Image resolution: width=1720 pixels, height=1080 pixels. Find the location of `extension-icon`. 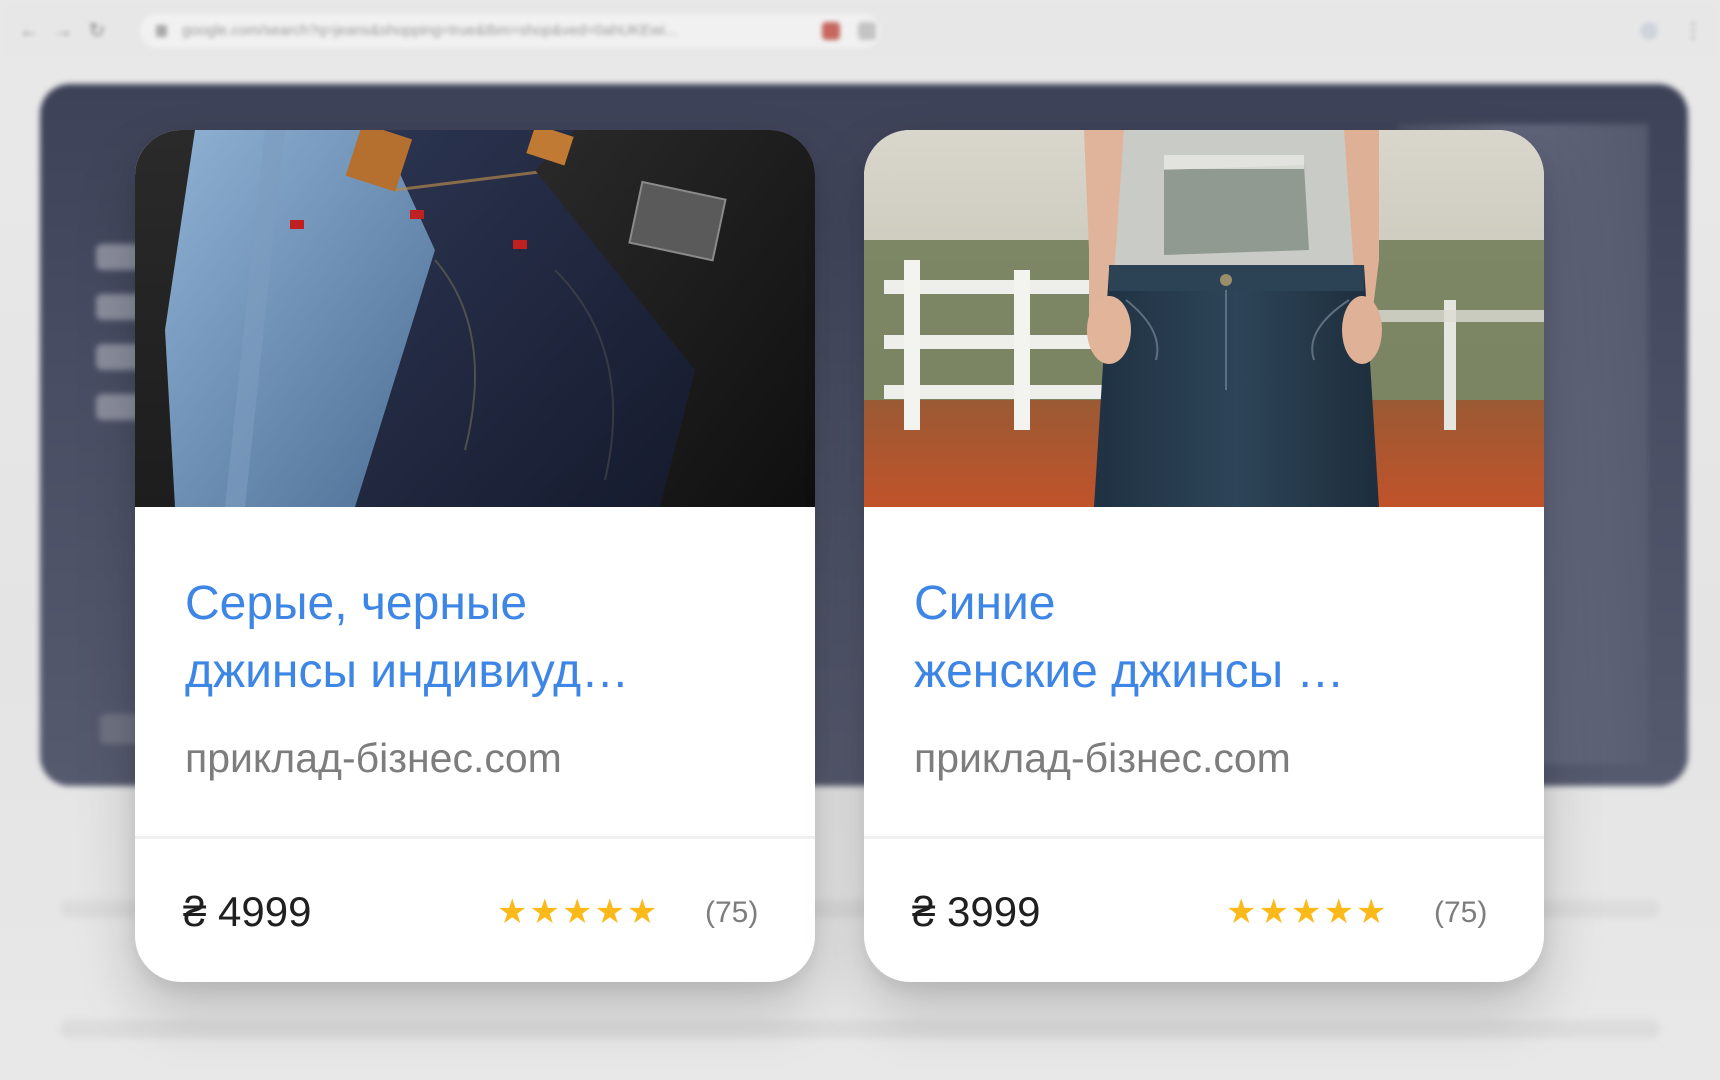

extension-icon is located at coordinates (831, 31).